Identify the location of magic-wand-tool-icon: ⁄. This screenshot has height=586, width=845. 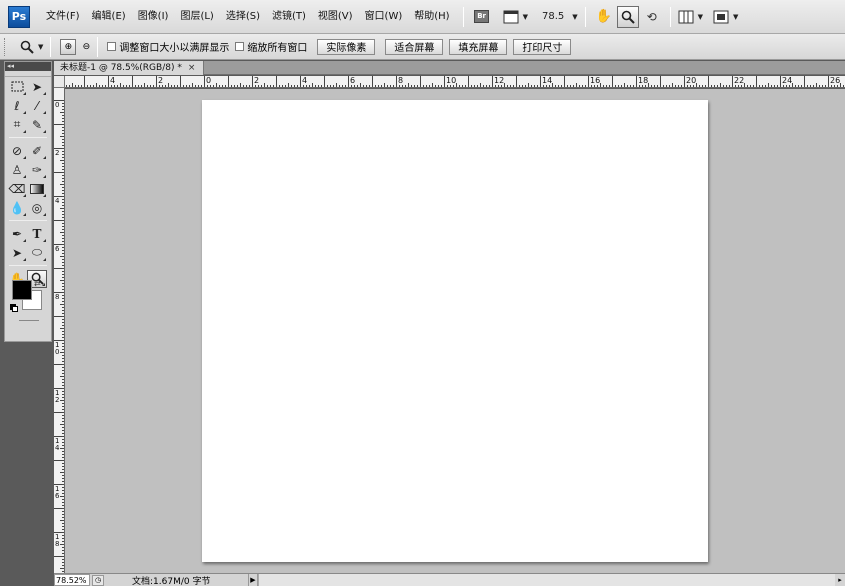
(36, 105).